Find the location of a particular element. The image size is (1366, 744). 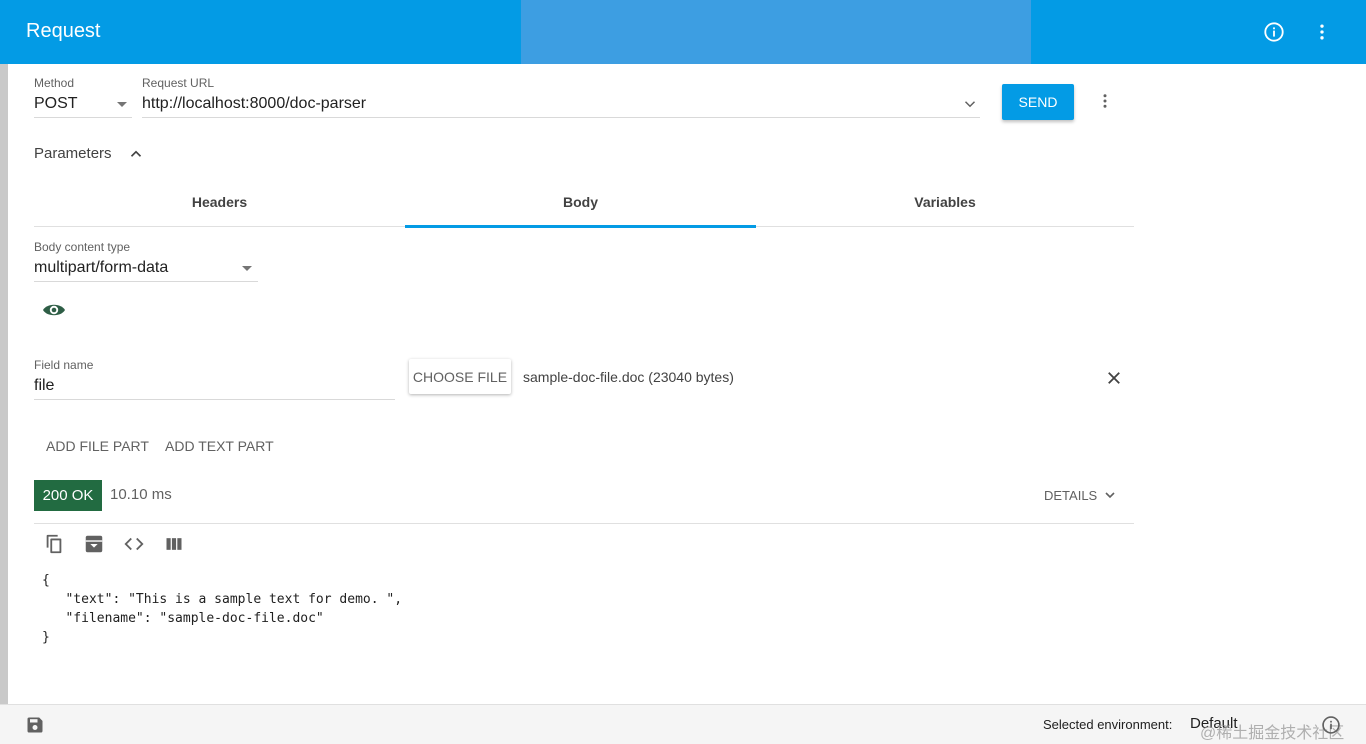

url-label: Request URL is located at coordinates (178, 83).